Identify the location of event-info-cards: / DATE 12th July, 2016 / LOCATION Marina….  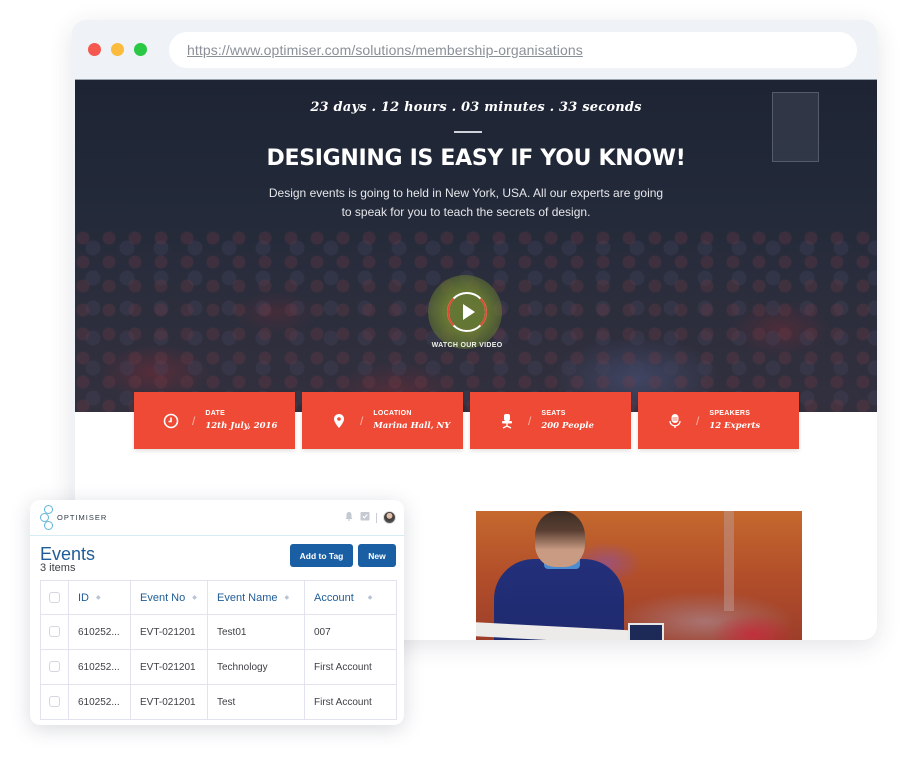
(466, 420).